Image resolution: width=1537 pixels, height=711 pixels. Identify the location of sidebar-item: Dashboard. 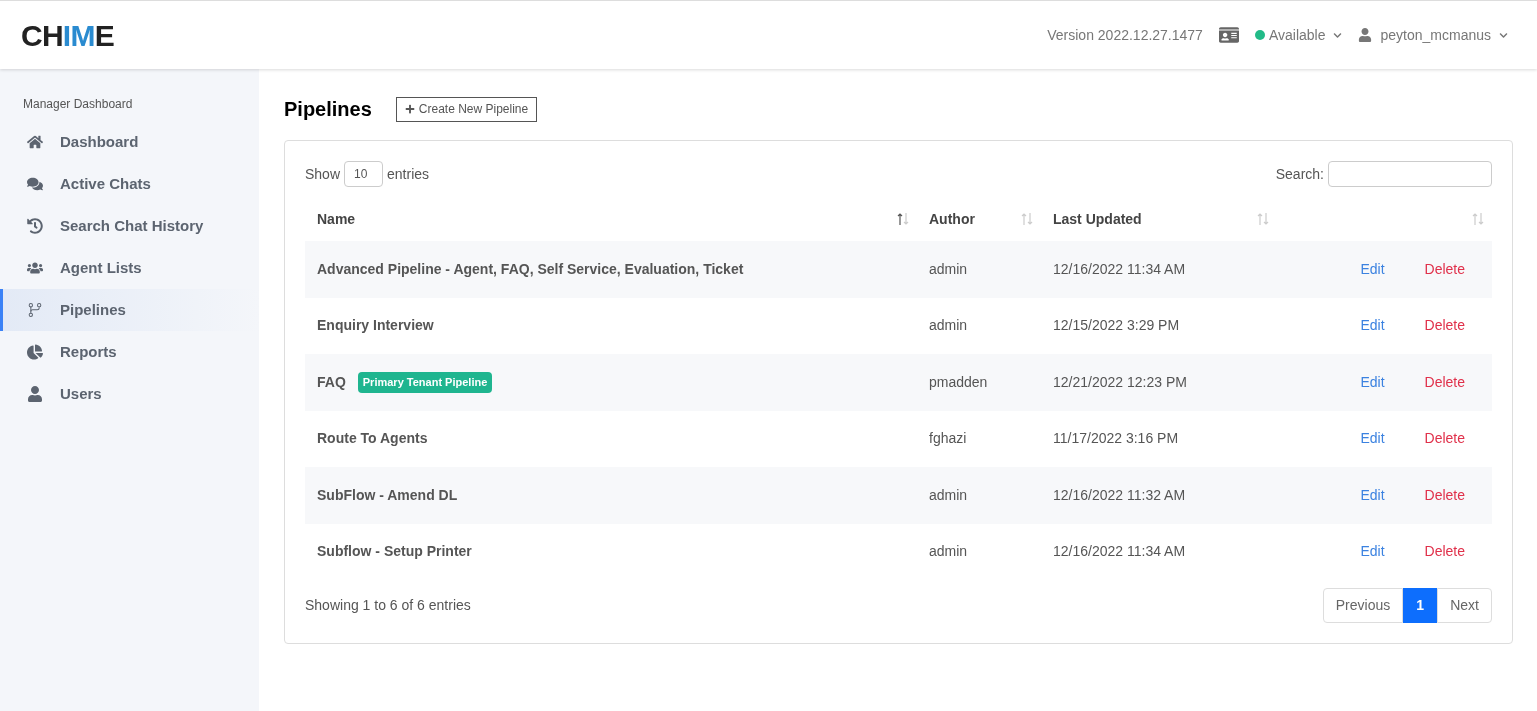
(129, 142).